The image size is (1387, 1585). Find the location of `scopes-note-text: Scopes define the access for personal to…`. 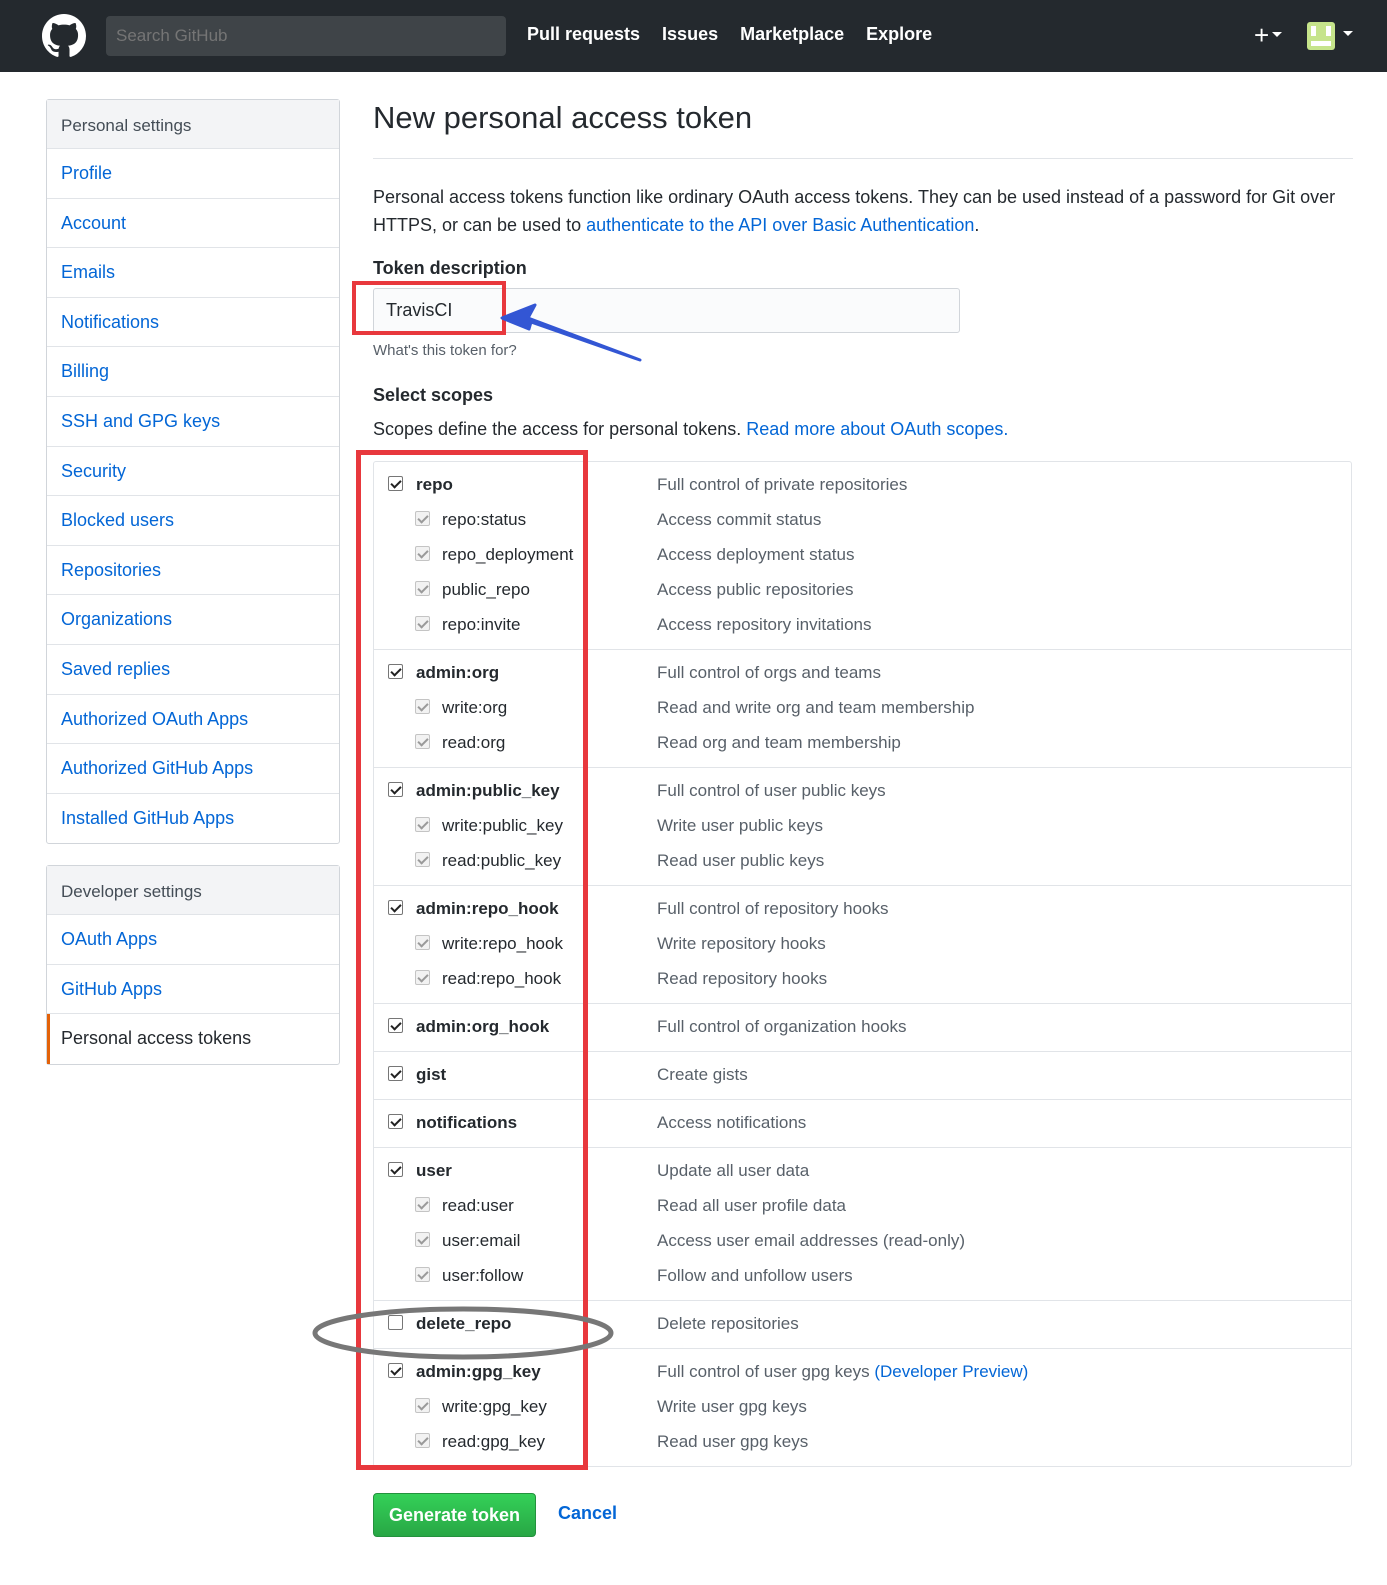

scopes-note-text: Scopes define the access for personal to… is located at coordinates (560, 429).